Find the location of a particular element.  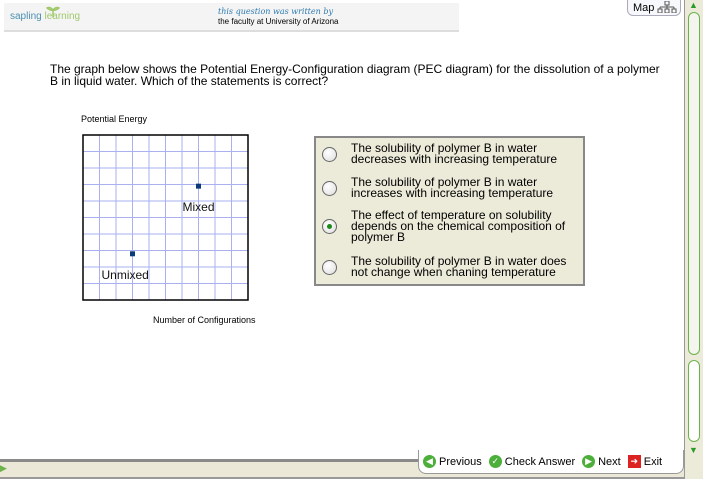

logo-text-1: sapling is located at coordinates (26, 16).